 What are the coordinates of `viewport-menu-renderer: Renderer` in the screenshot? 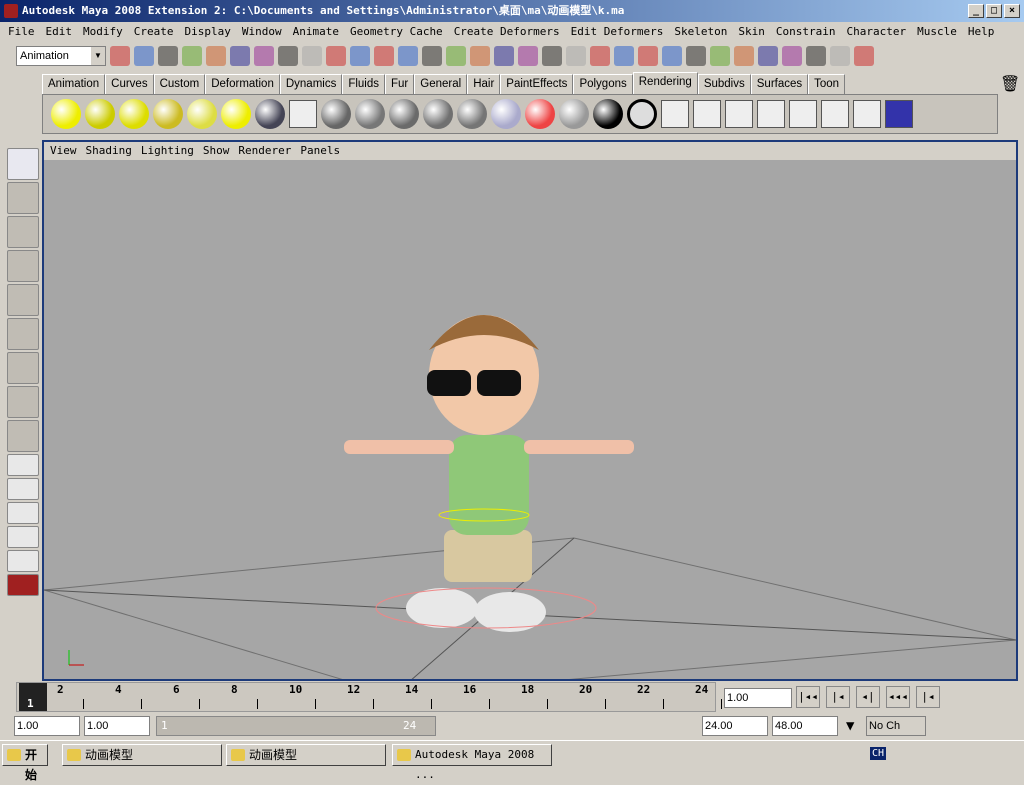 It's located at (264, 151).